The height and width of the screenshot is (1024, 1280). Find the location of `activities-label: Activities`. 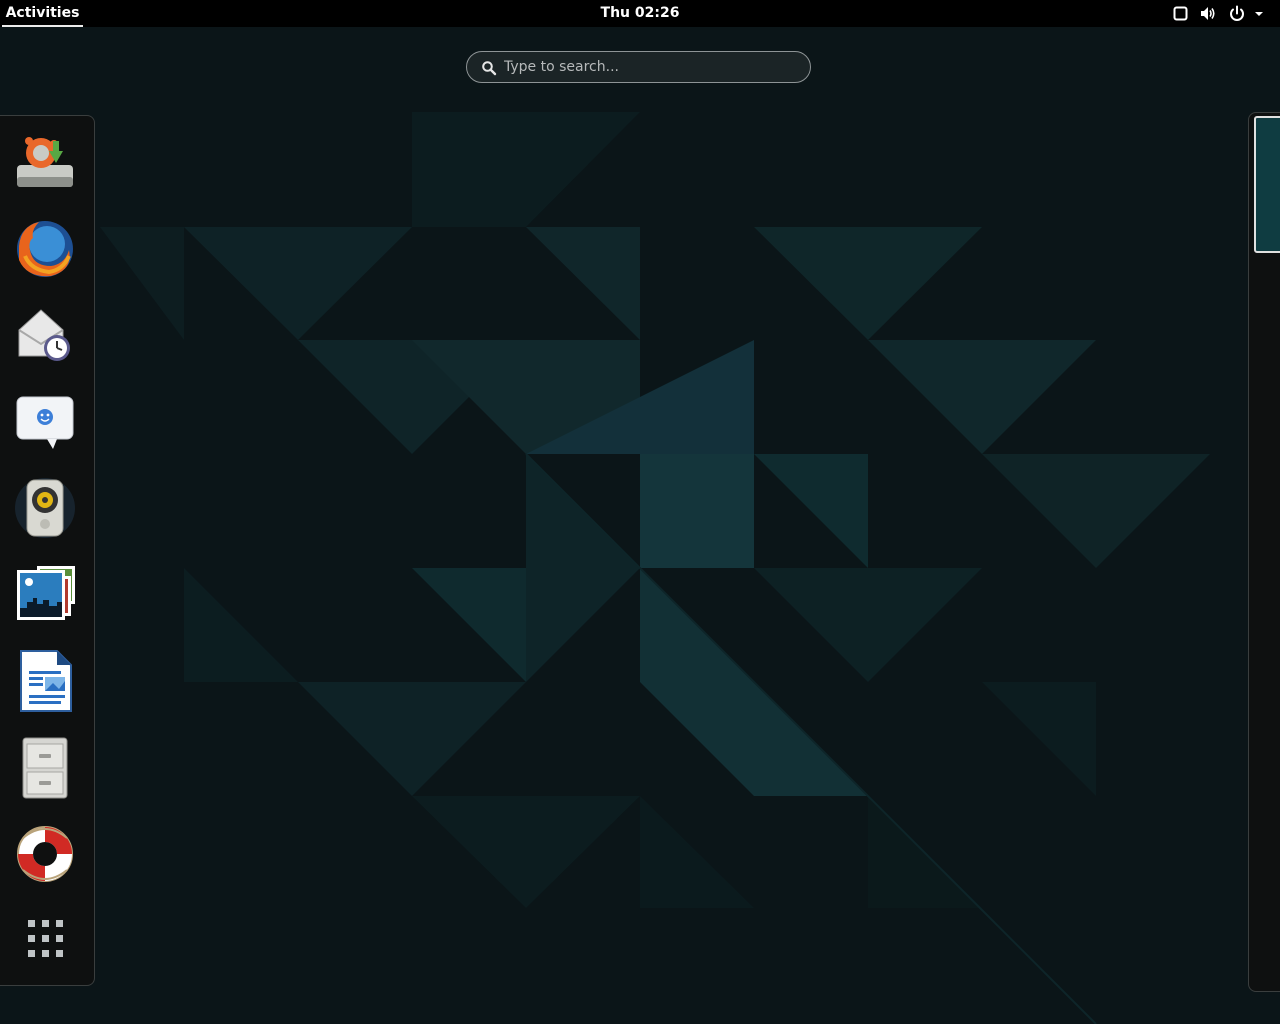

activities-label: Activities is located at coordinates (42, 13).